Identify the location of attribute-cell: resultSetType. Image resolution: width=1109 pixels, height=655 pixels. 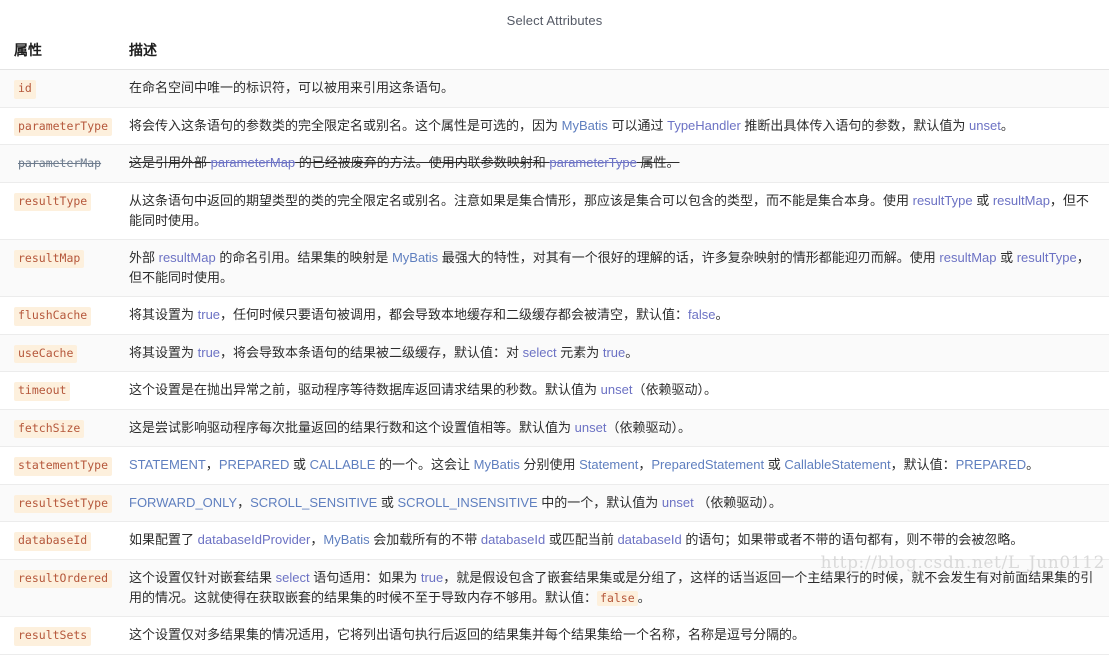
(62, 503).